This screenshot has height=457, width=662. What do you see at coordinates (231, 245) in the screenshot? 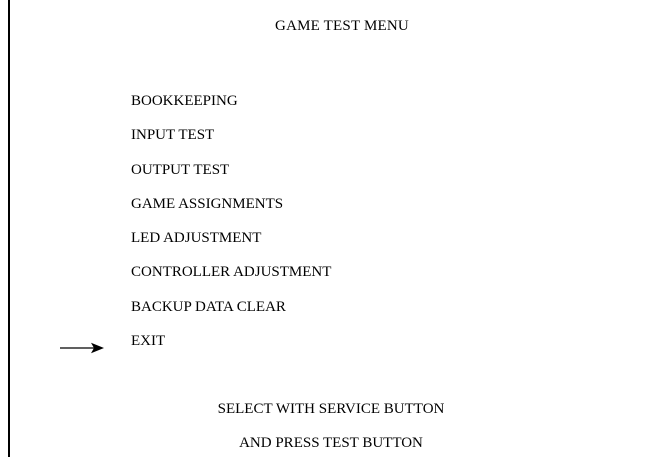
I see `menu-item-led-adjustment: LED ADJUSTMENT` at bounding box center [231, 245].